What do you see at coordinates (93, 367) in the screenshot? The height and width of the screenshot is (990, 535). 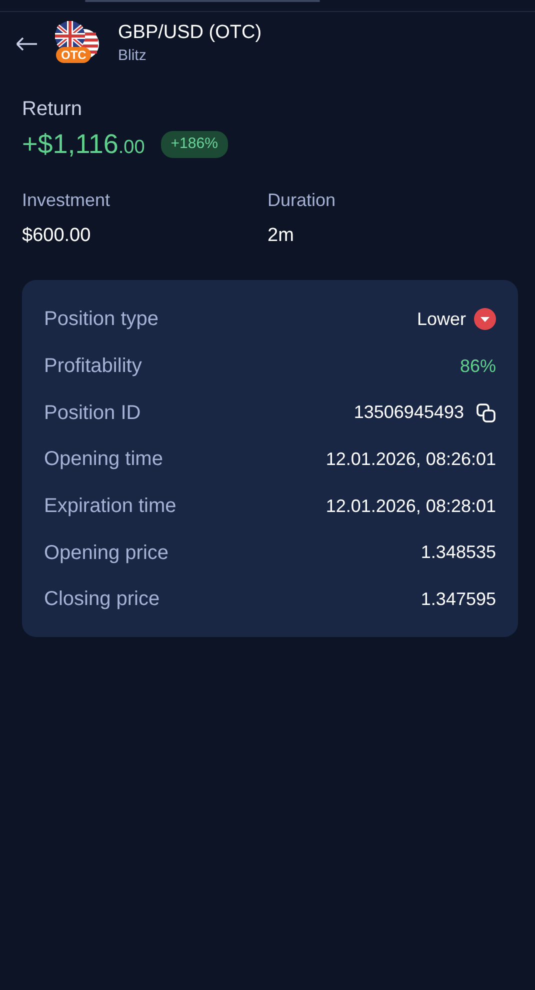 I see `detail-label: Profitability` at bounding box center [93, 367].